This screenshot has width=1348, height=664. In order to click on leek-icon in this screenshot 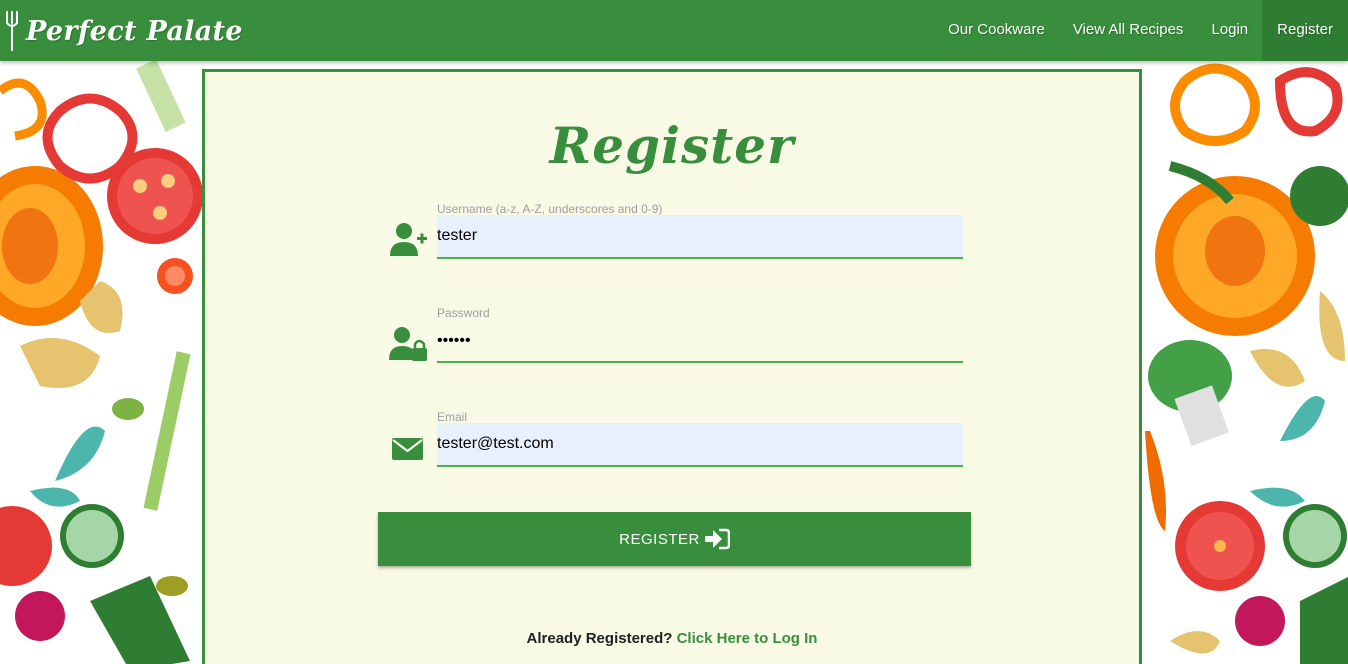, I will do `click(161, 96)`.